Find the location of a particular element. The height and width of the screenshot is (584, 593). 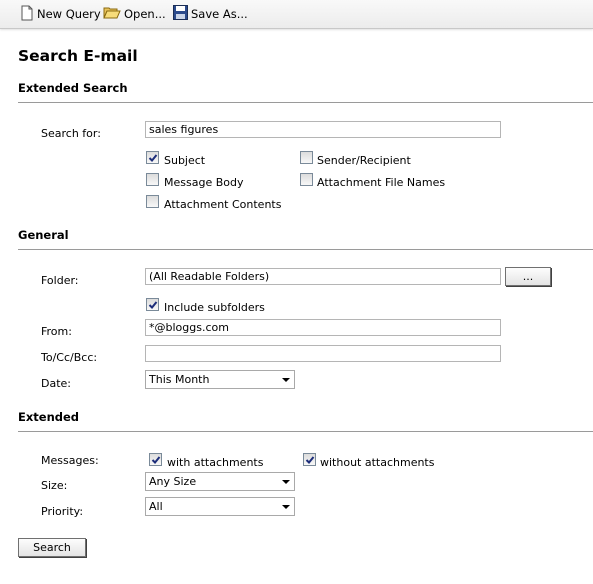

from-input is located at coordinates (323, 327).